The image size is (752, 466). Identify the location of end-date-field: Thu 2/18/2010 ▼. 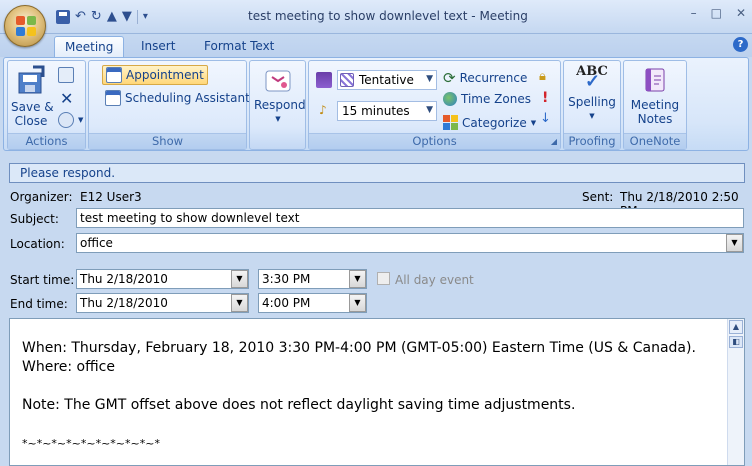
(162, 303).